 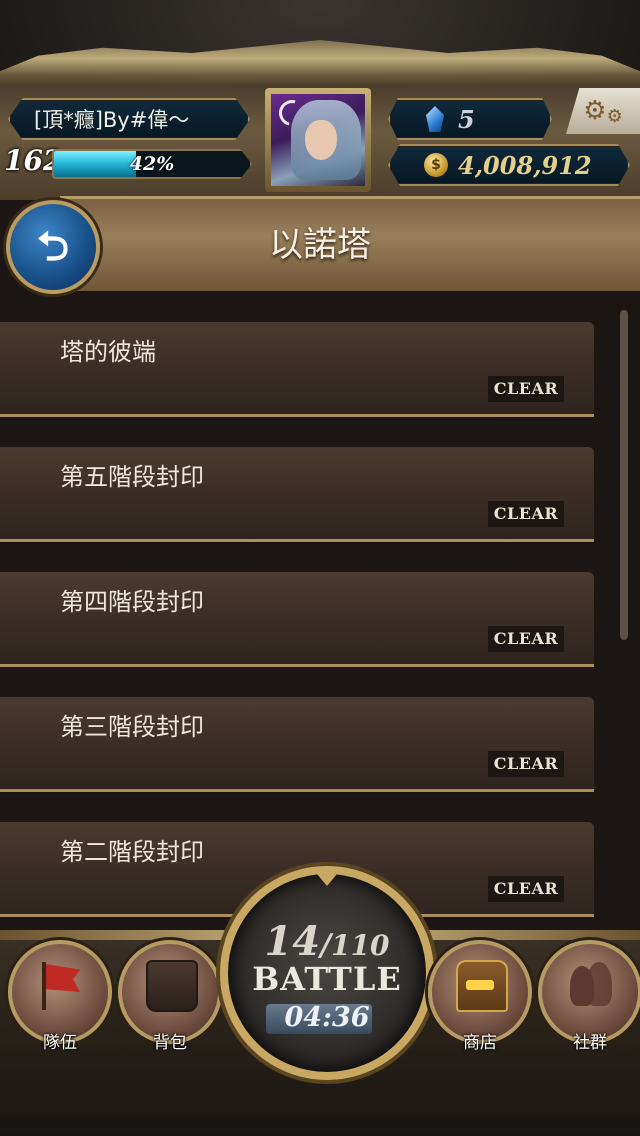 What do you see at coordinates (297, 369) in the screenshot?
I see `floor-item: 塔的彼端 CLEAR` at bounding box center [297, 369].